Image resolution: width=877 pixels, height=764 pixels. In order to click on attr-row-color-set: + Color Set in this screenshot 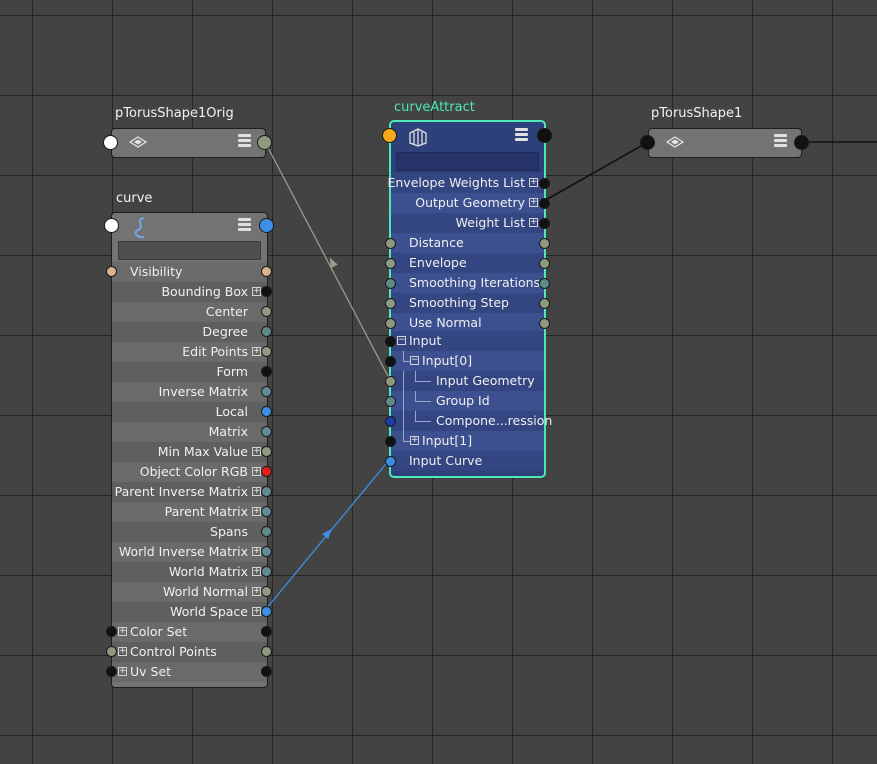, I will do `click(189, 632)`.